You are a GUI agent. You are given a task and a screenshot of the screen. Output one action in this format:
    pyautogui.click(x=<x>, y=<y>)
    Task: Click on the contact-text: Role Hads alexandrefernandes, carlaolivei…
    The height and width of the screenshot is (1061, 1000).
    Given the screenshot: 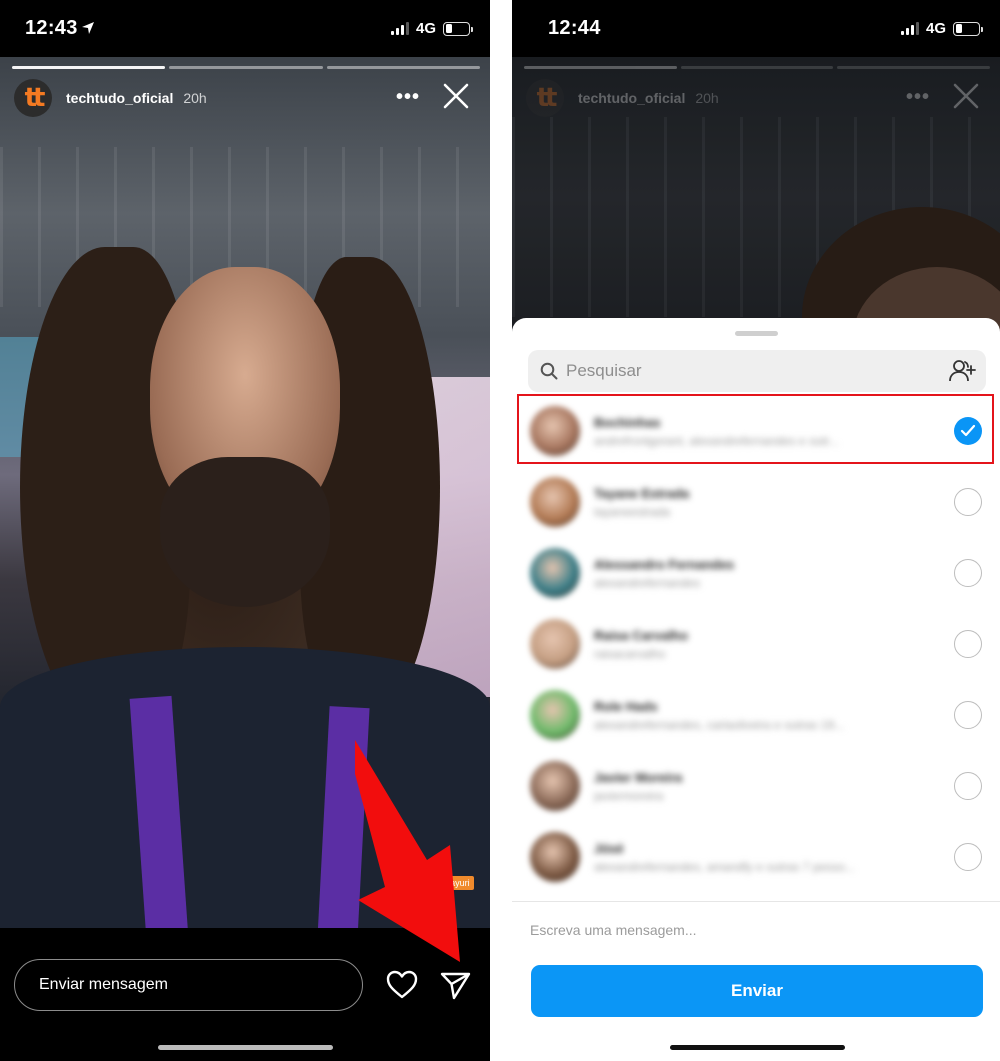 What is the action you would take?
    pyautogui.click(x=764, y=715)
    